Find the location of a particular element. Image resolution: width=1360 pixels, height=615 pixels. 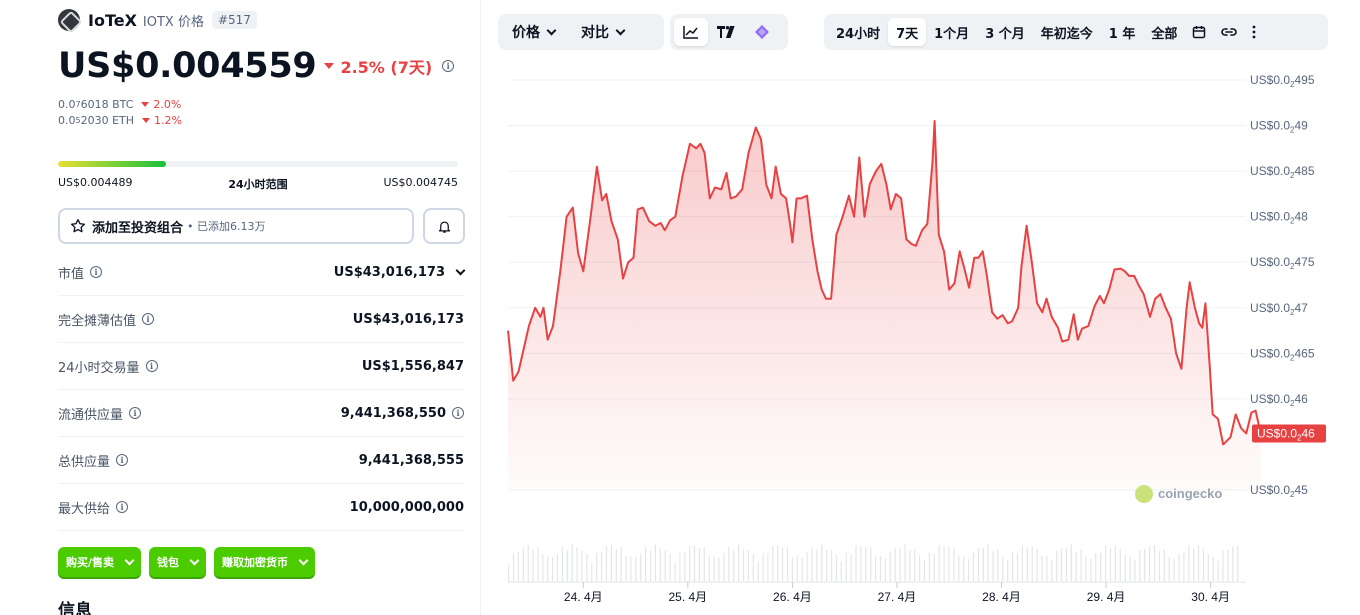

label-digits: 46 is located at coordinates (1308, 434).